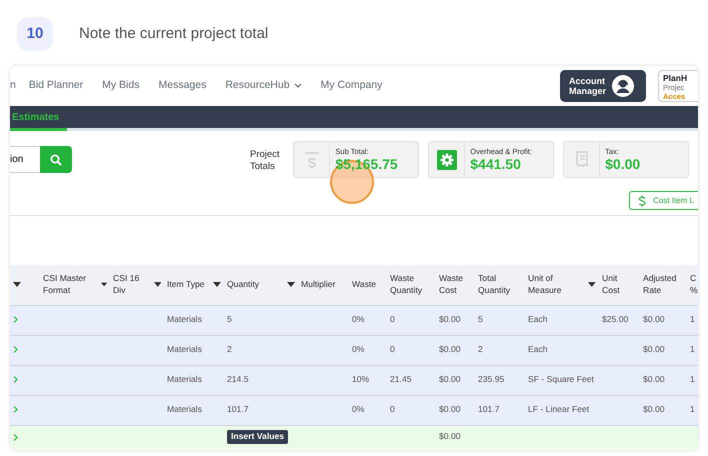 Image resolution: width=708 pixels, height=456 pixels. I want to click on table-cell: 21.45, so click(401, 379).